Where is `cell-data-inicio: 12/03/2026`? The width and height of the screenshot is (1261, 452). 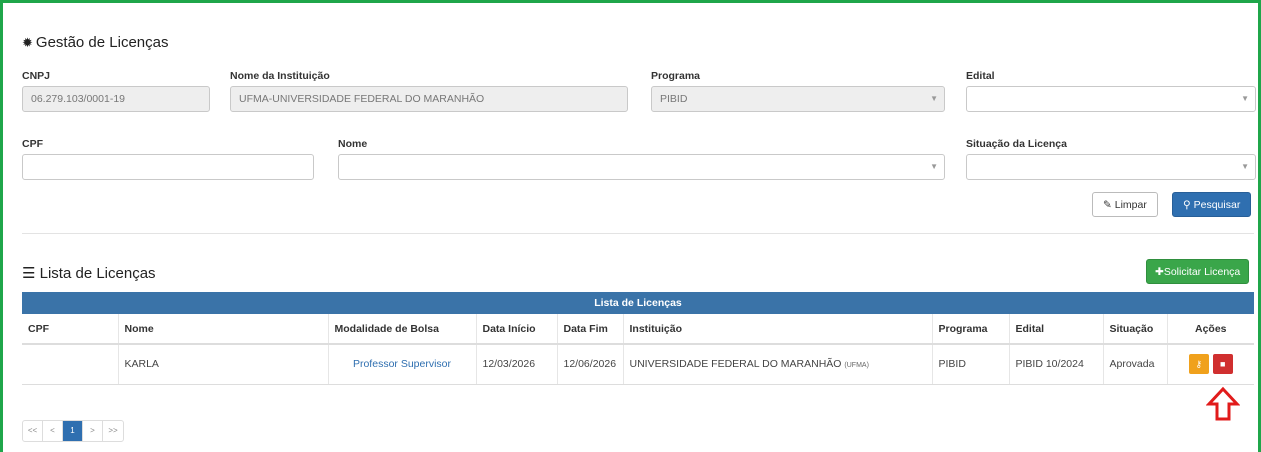 cell-data-inicio: 12/03/2026 is located at coordinates (517, 364).